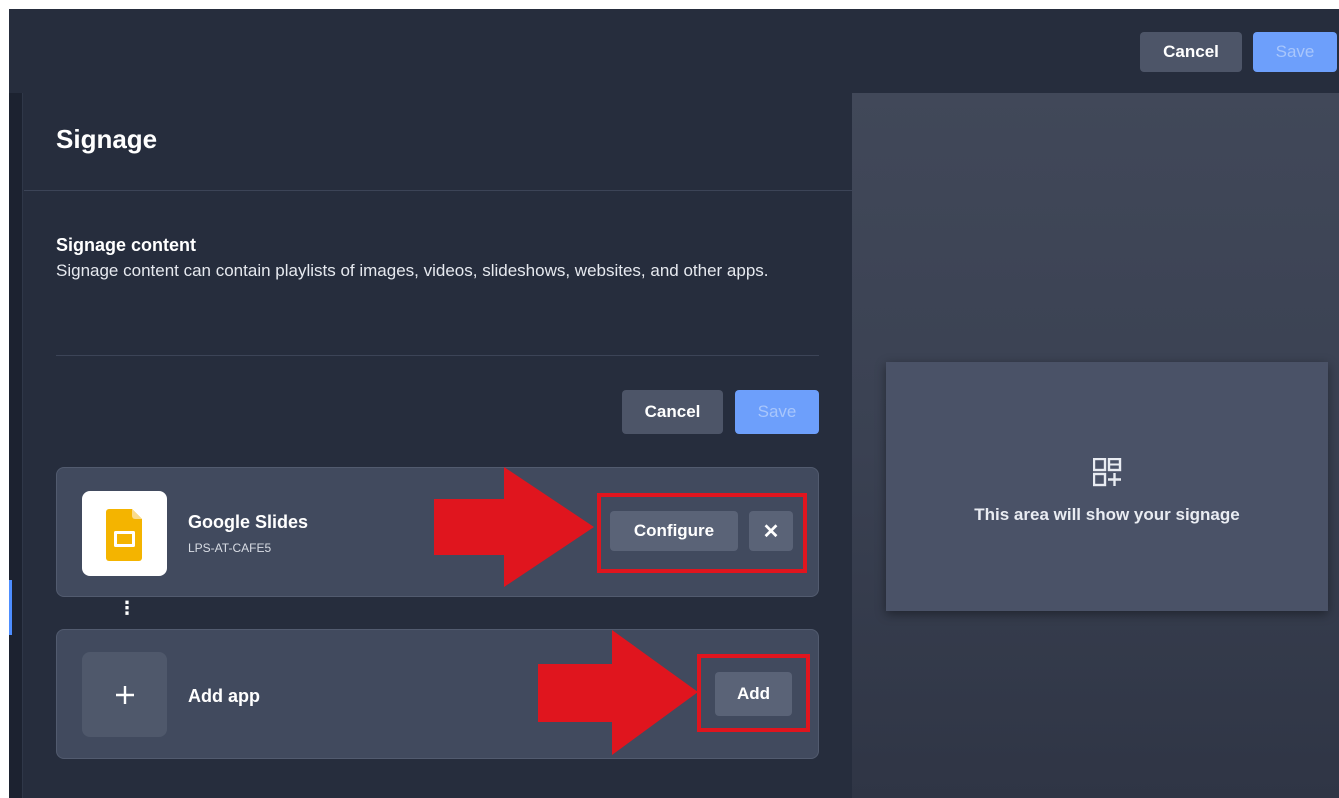 Image resolution: width=1339 pixels, height=798 pixels. What do you see at coordinates (1191, 52) in the screenshot?
I see `header-cancel-button: Cancel` at bounding box center [1191, 52].